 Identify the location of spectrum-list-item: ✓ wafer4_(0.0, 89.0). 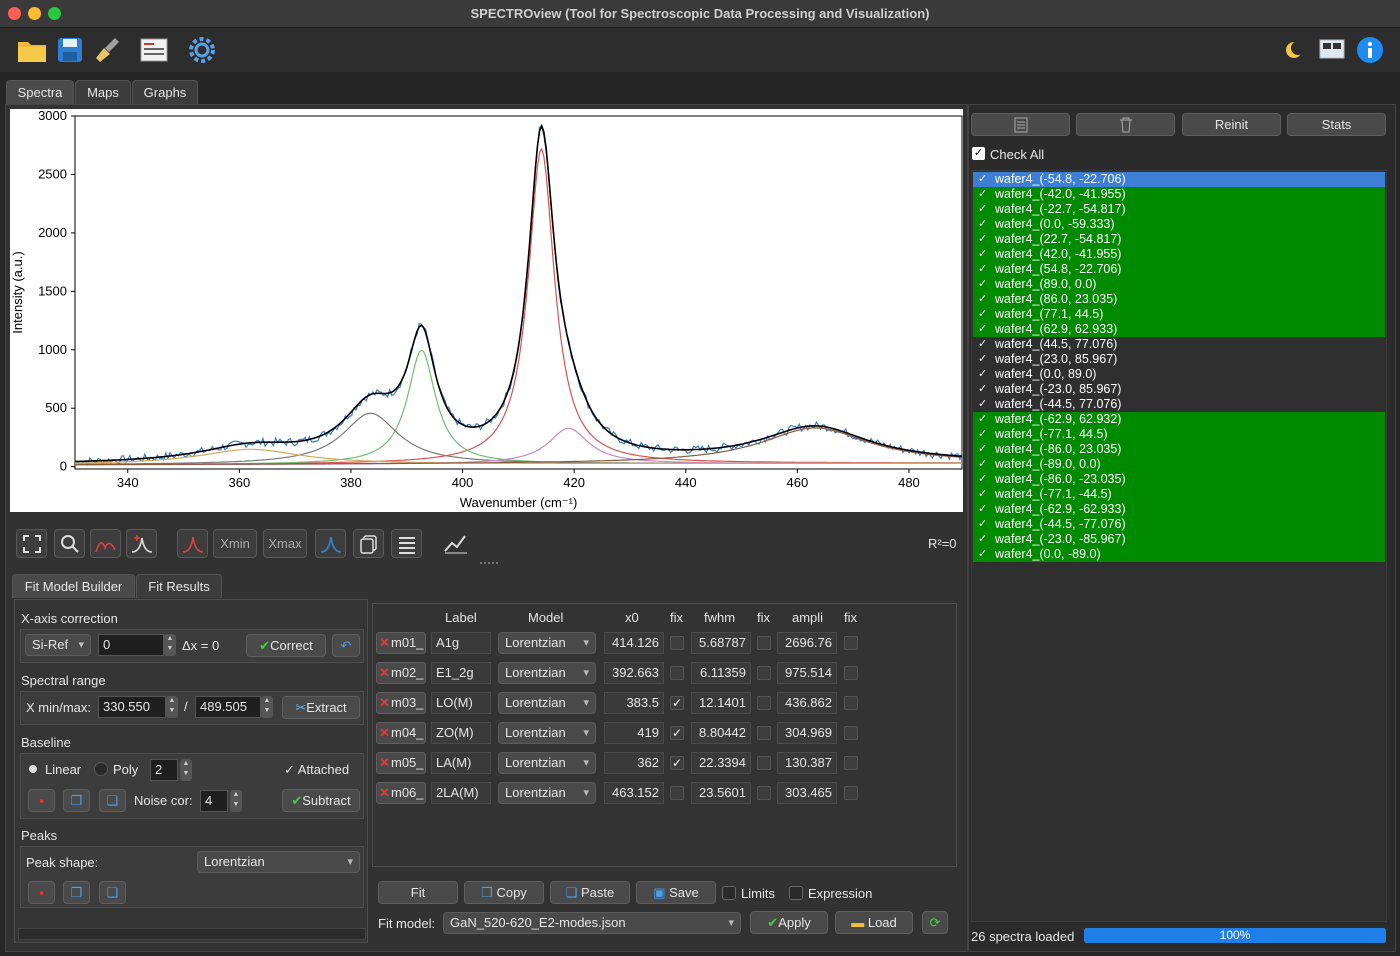
(1179, 374).